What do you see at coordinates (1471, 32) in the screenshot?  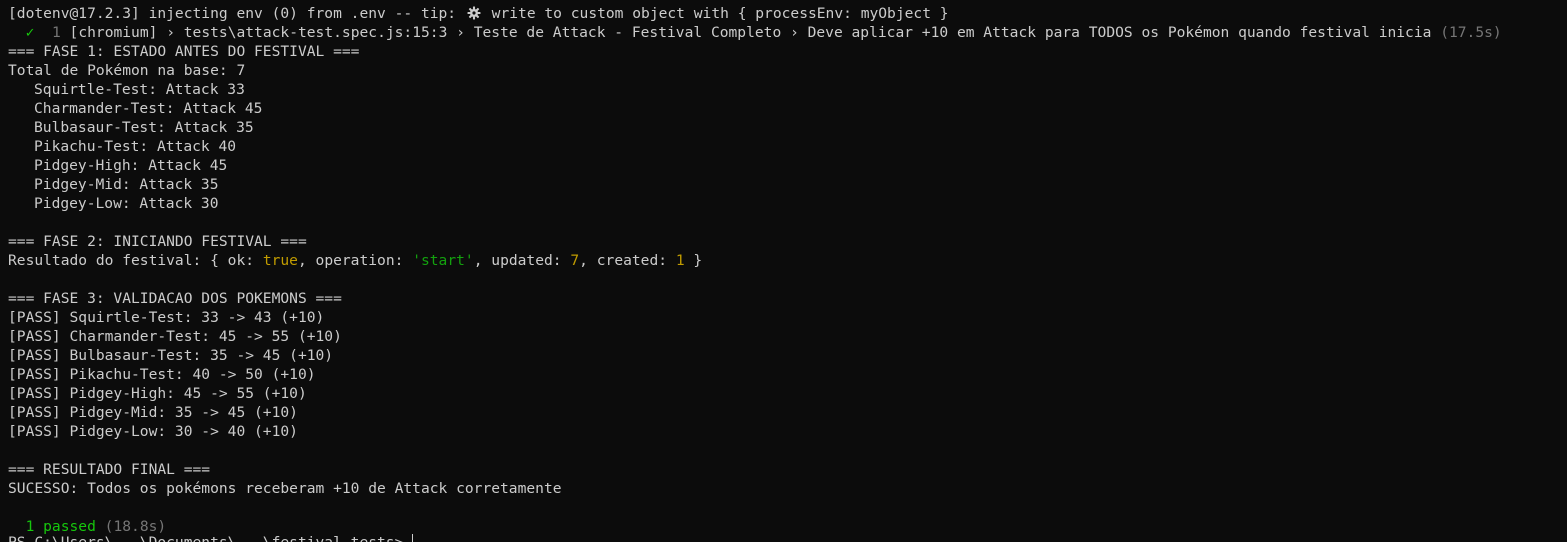 I see `test-duration: (17.5s)` at bounding box center [1471, 32].